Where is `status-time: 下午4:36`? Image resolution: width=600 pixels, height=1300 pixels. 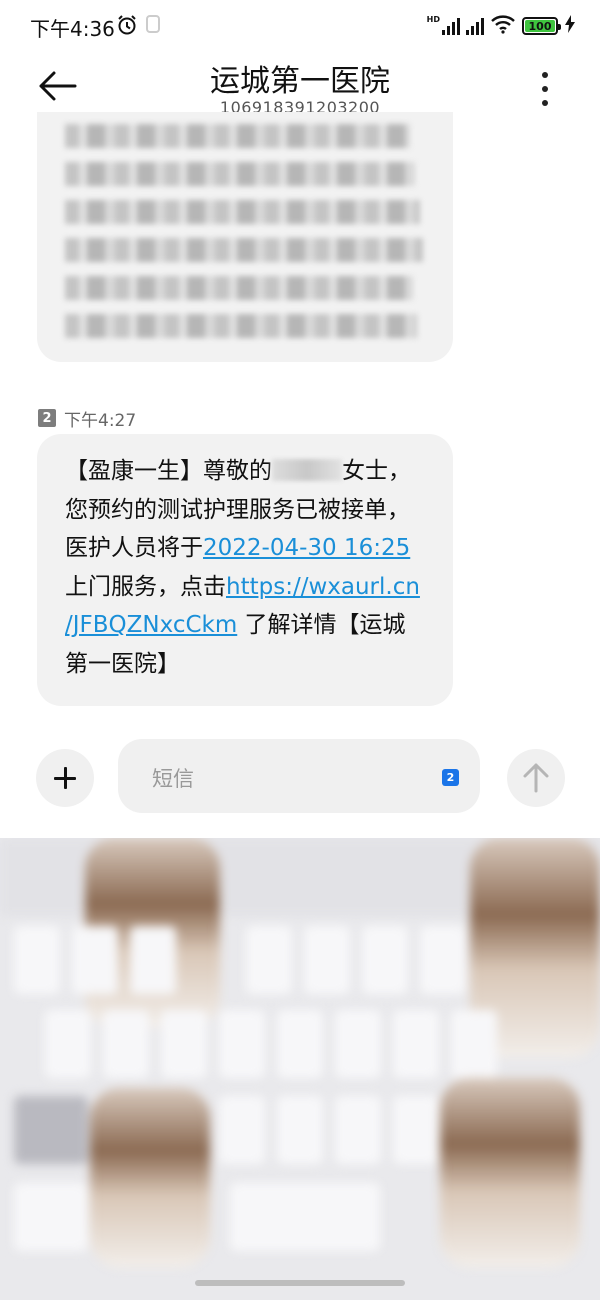
status-time: 下午4:36 is located at coordinates (72, 29).